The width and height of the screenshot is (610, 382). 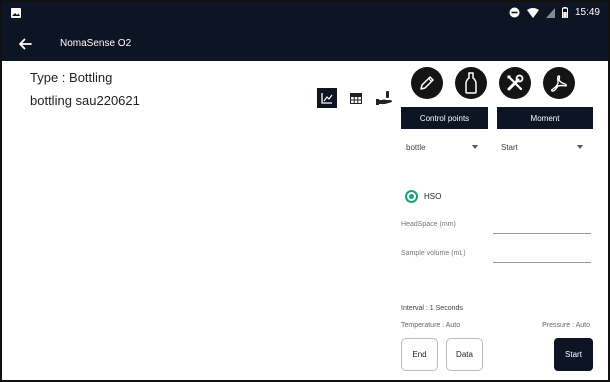 What do you see at coordinates (305, 43) in the screenshot?
I see `app-bar: NomaSense O2` at bounding box center [305, 43].